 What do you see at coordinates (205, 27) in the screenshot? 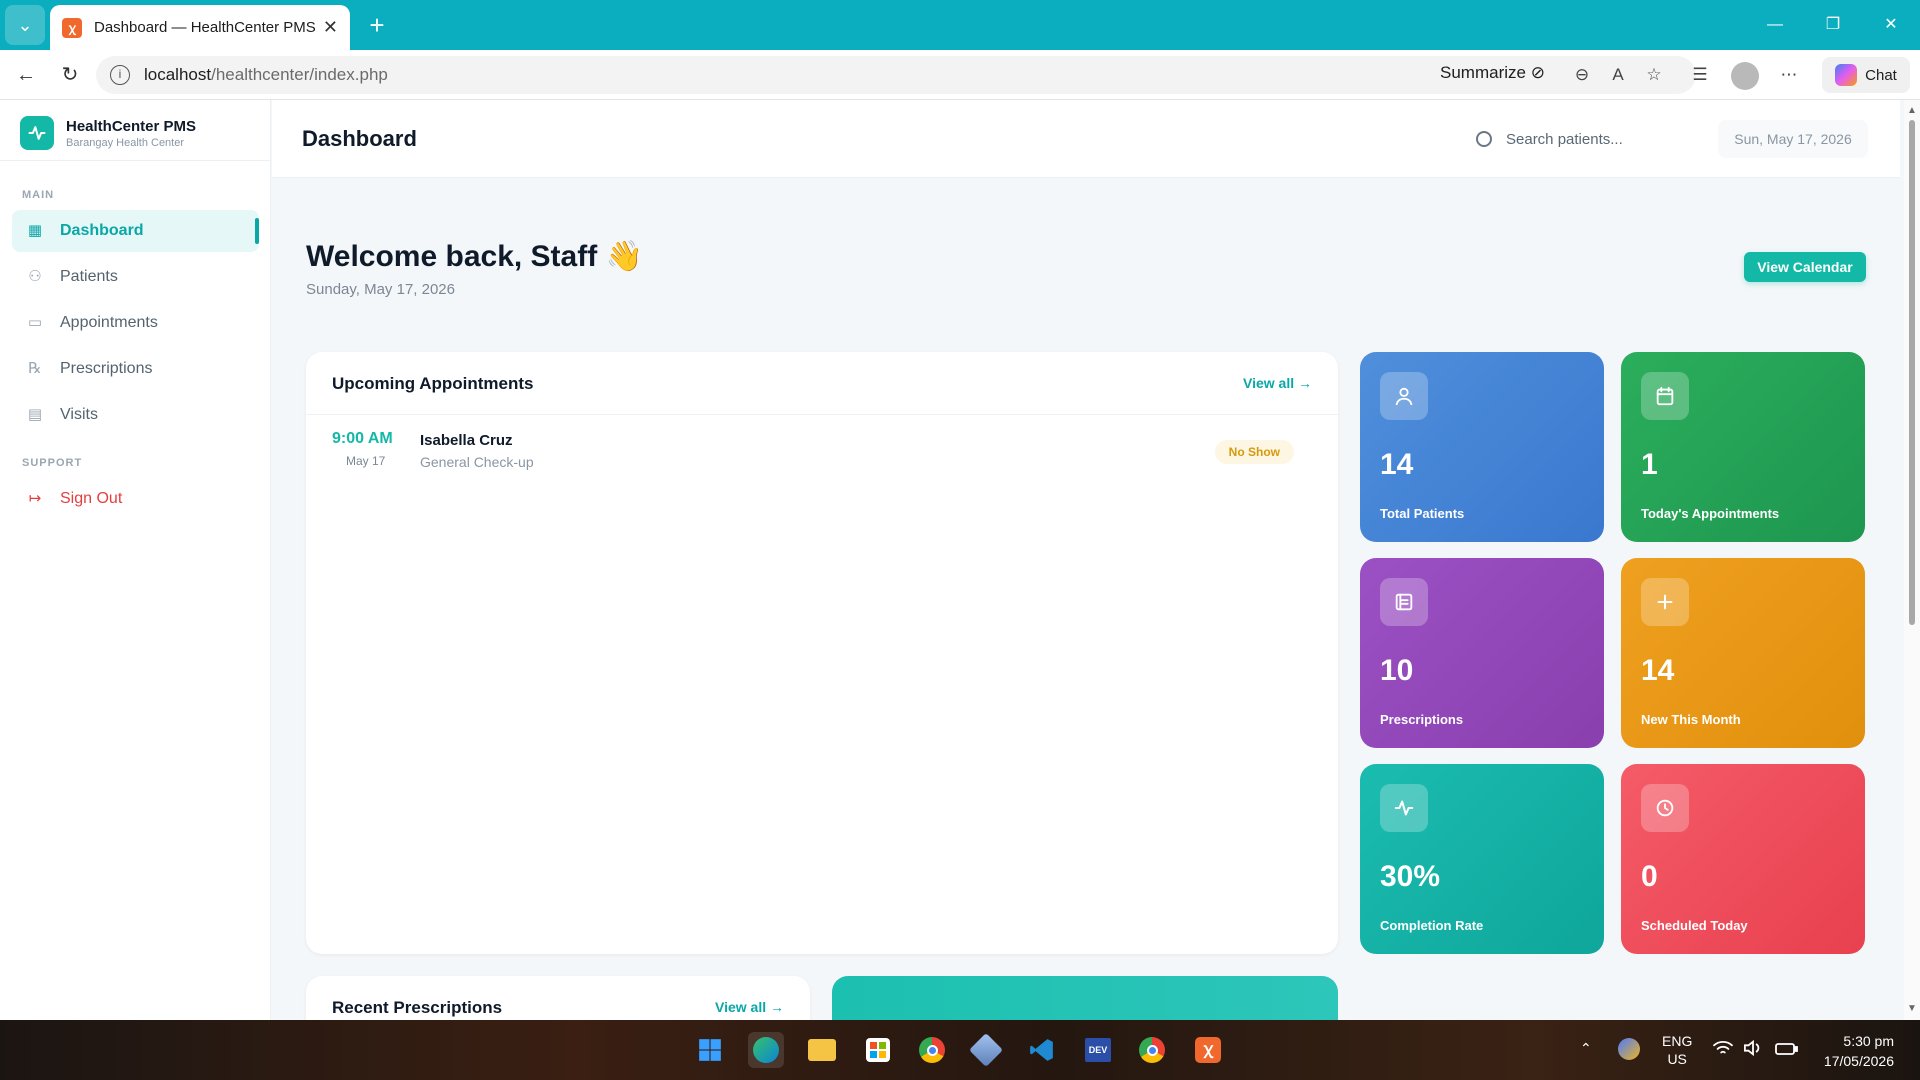
I see `tab-title: Dashboard — HealthCenter PMS` at bounding box center [205, 27].